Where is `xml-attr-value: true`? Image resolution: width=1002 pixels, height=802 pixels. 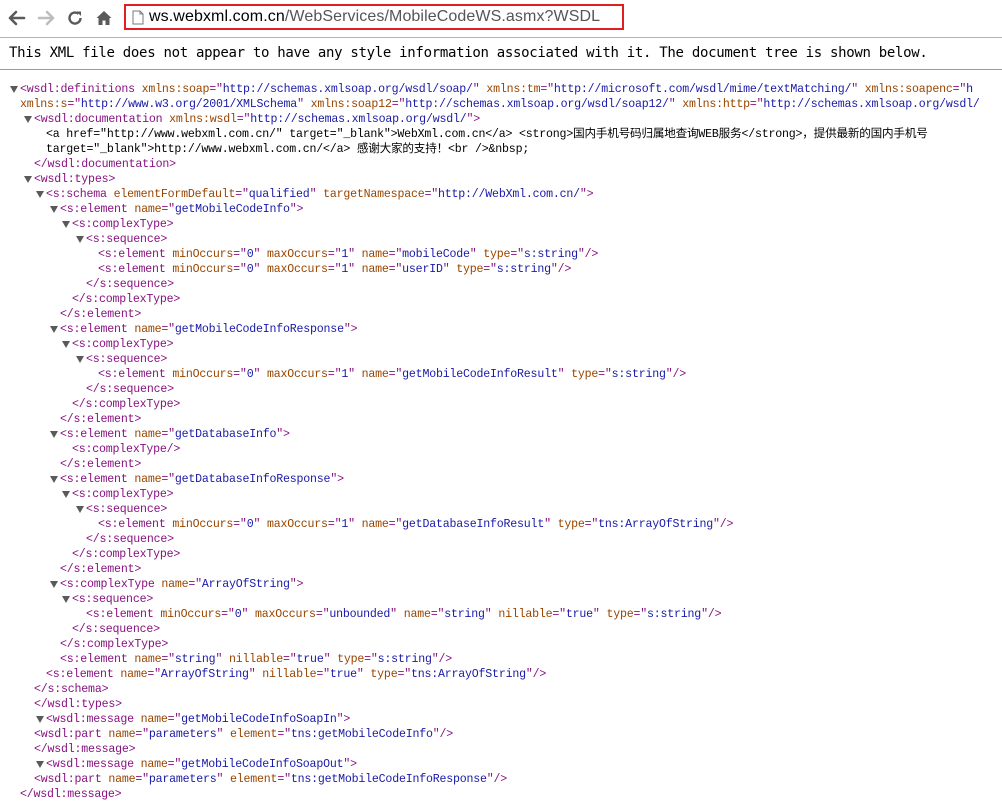 xml-attr-value: true is located at coordinates (579, 614).